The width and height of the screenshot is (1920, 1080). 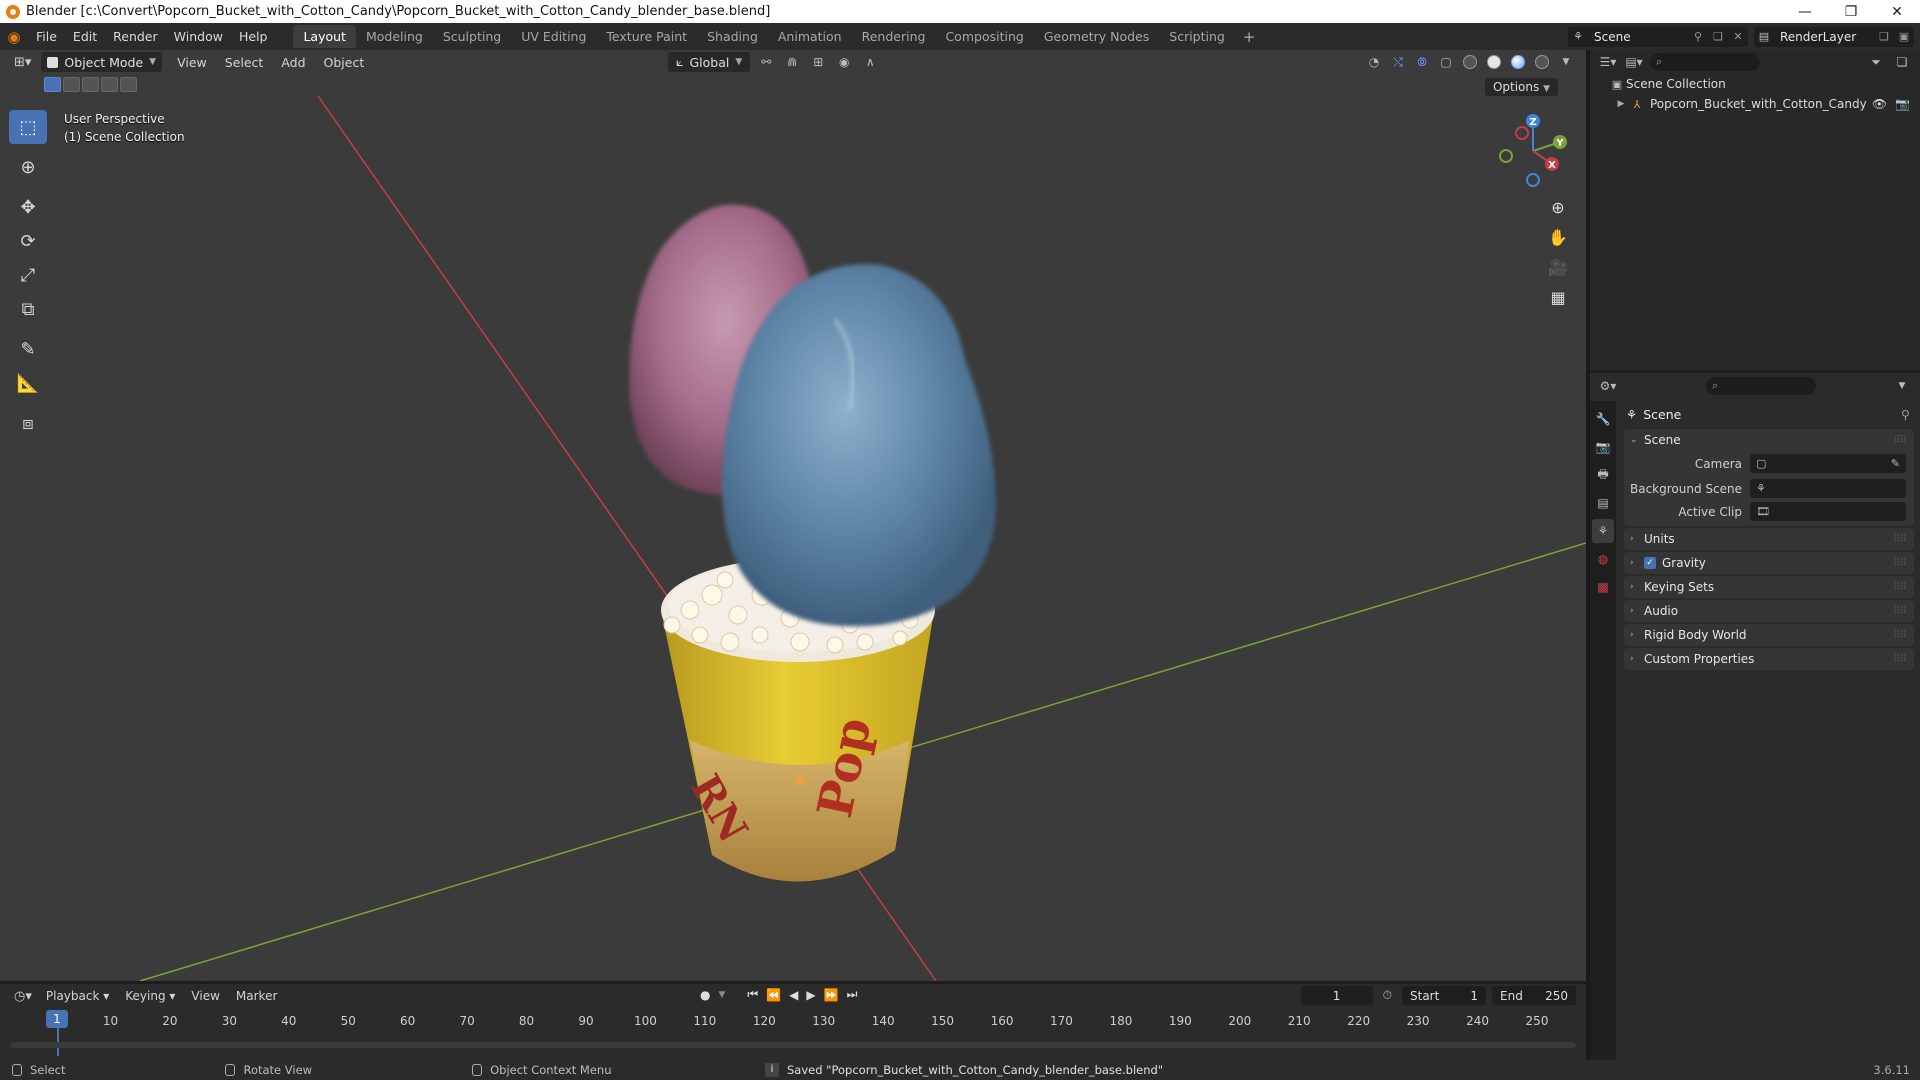 What do you see at coordinates (894, 36) in the screenshot?
I see `tab-rendering: Rendering` at bounding box center [894, 36].